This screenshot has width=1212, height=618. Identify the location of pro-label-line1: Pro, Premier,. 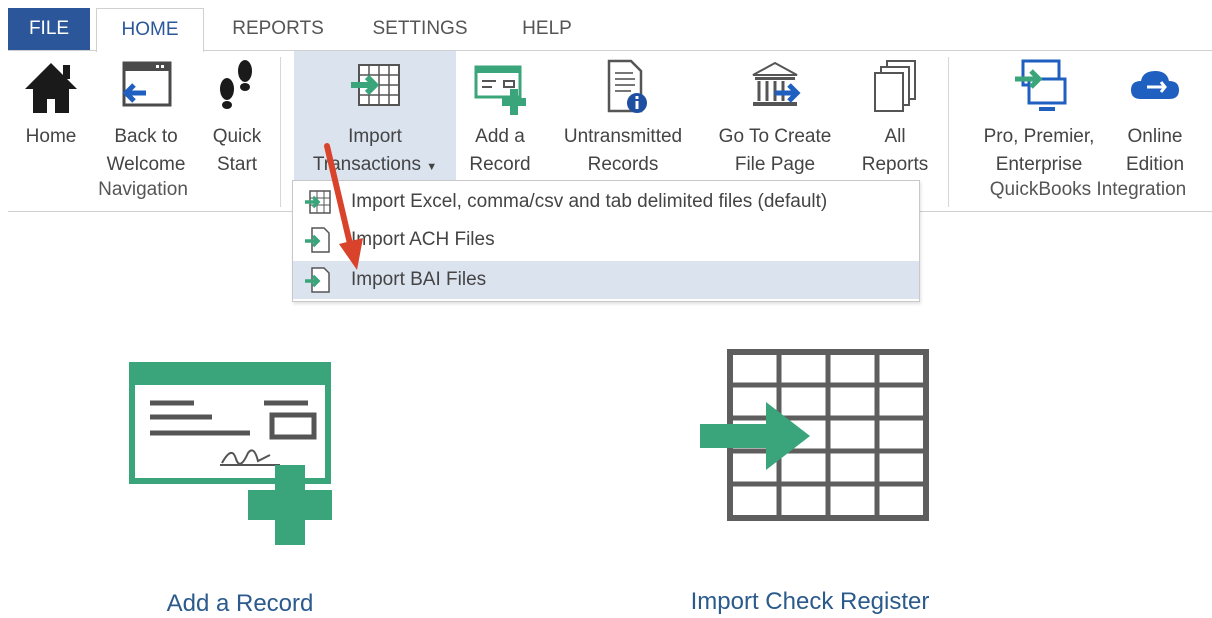
(1039, 136).